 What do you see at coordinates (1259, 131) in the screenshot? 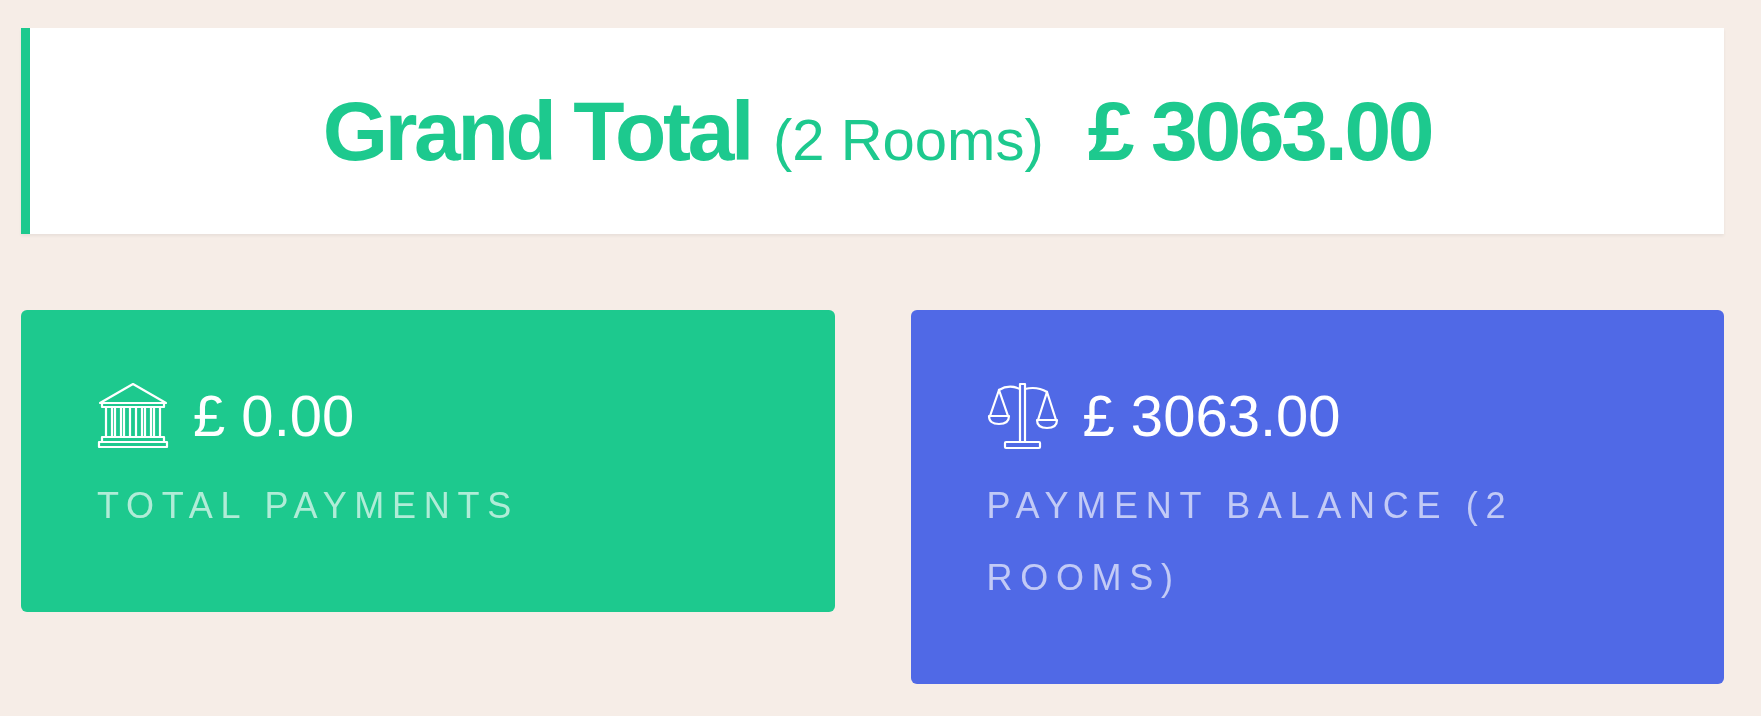
I see `grand-total-amount: £ 3063.00` at bounding box center [1259, 131].